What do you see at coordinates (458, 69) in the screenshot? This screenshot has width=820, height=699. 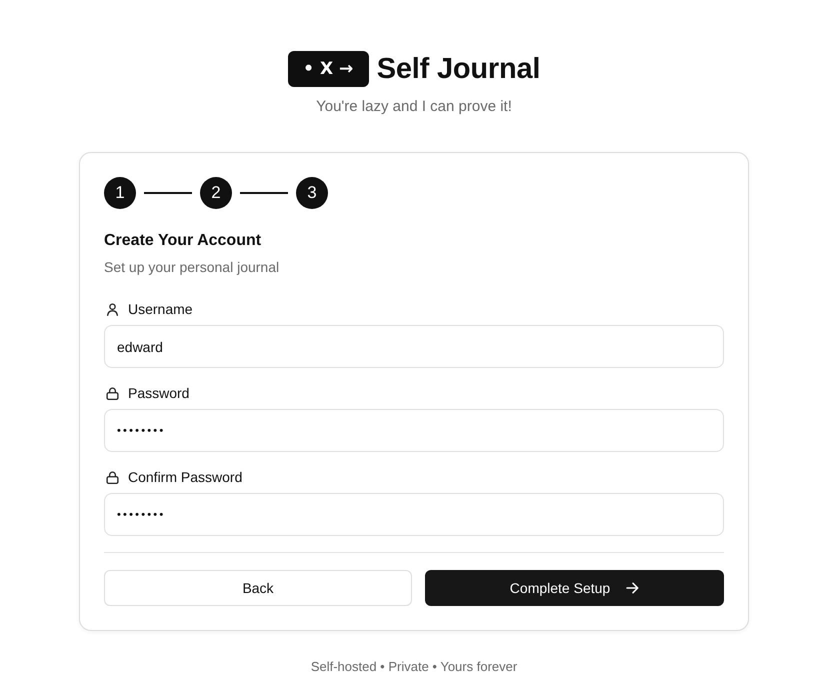 I see `app-title: Self Journal` at bounding box center [458, 69].